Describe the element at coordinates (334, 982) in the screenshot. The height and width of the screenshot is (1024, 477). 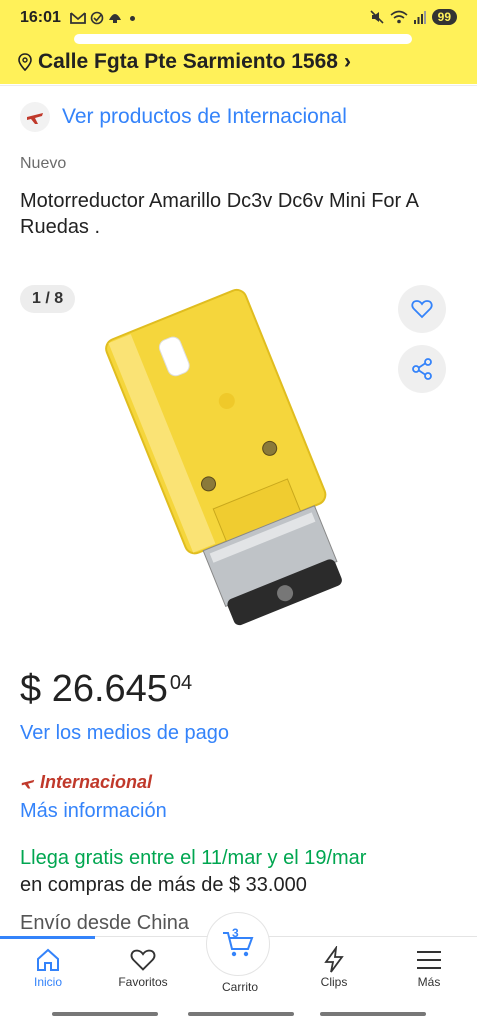
I see `nav-clips-label: Clips` at that location.